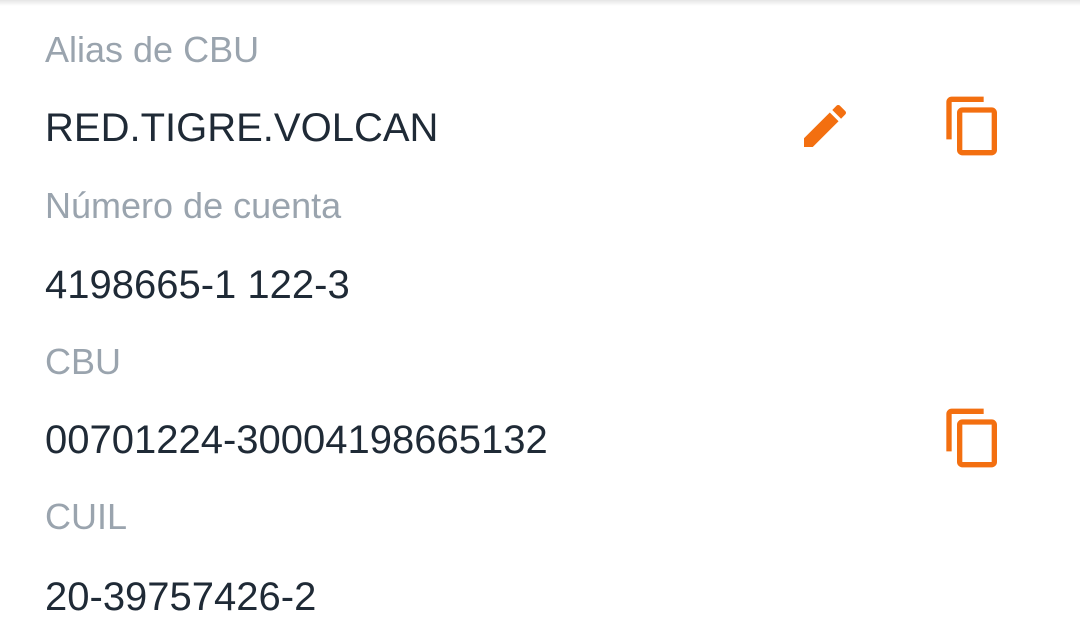  I want to click on cuil-label: CUIL, so click(86, 516).